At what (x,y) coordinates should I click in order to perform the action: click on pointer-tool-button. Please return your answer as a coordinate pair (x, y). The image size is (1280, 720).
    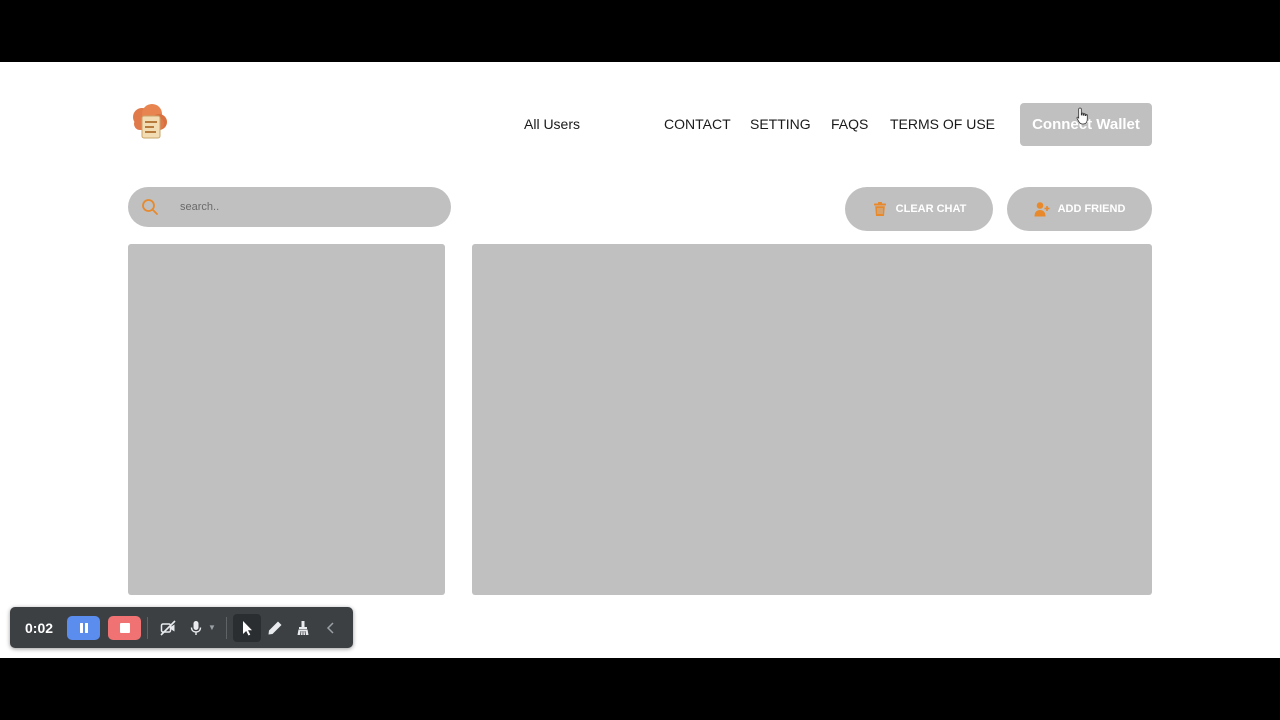
    Looking at the image, I should click on (246, 627).